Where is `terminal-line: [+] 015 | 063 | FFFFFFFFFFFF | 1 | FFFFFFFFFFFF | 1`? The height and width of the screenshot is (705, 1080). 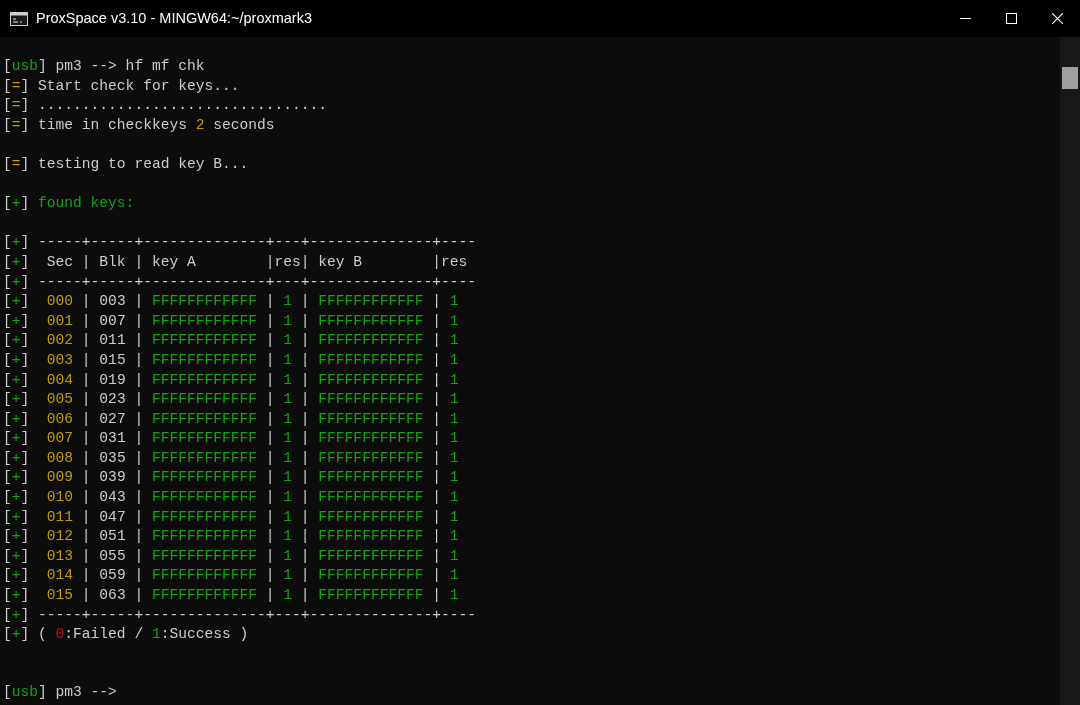
terminal-line: [+] 015 | 063 | FFFFFFFFFFFF | 1 | FFFFFFFFFFFF | 1 is located at coordinates (231, 596).